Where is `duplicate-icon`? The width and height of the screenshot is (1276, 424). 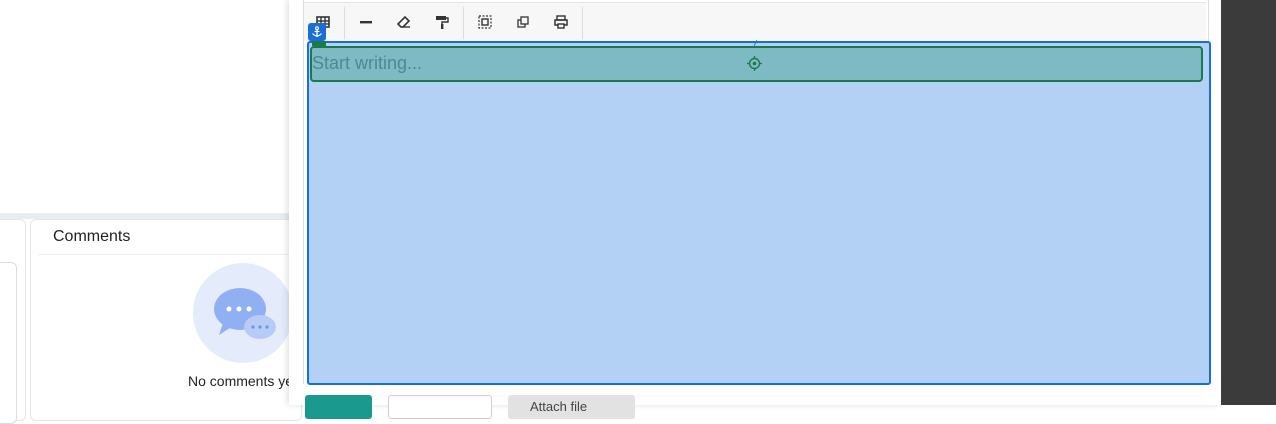
duplicate-icon is located at coordinates (523, 22).